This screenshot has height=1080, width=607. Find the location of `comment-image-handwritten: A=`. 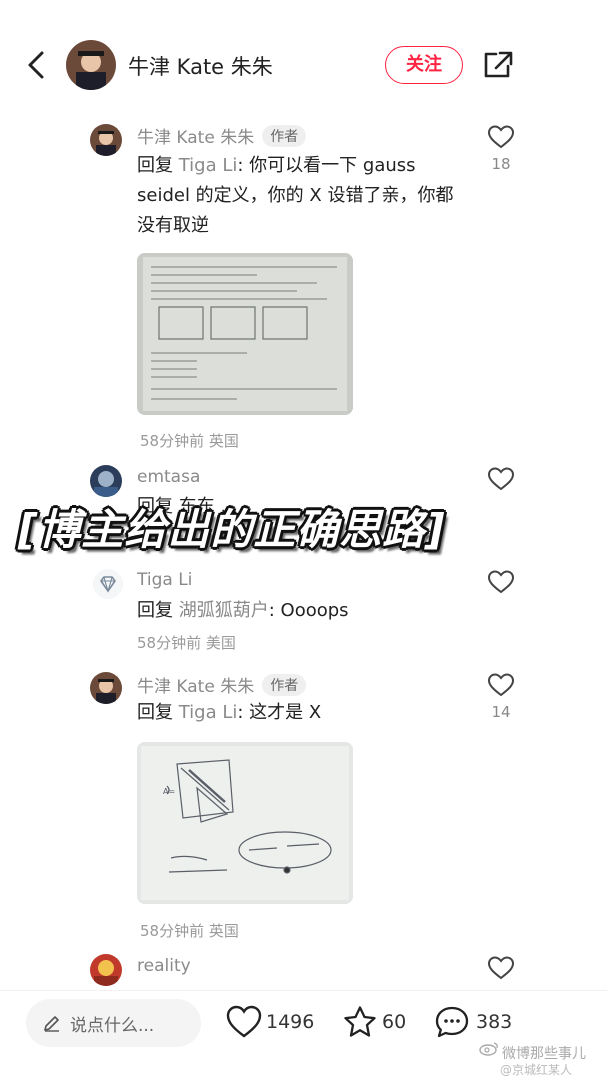

comment-image-handwritten: A= is located at coordinates (245, 823).